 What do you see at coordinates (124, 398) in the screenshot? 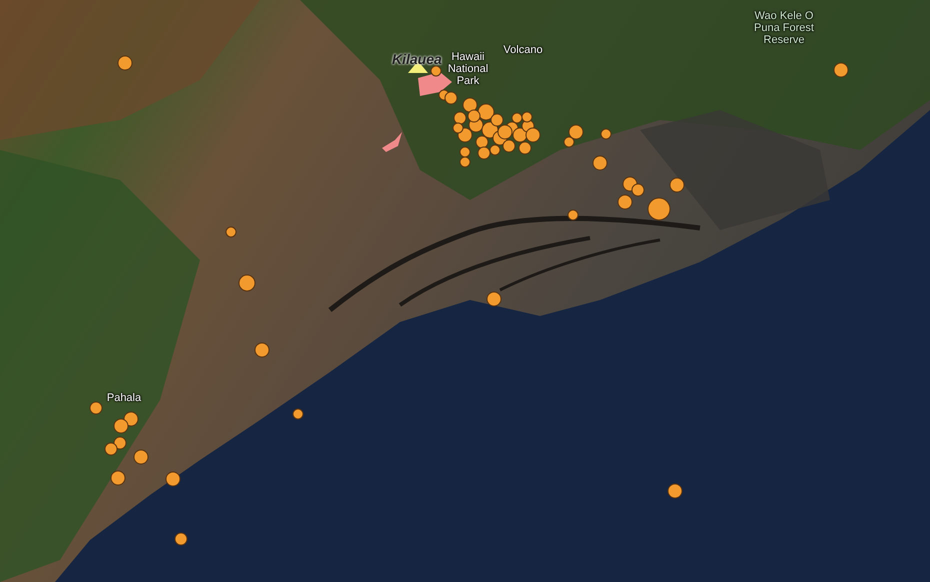
I see `place-label: Pahala` at bounding box center [124, 398].